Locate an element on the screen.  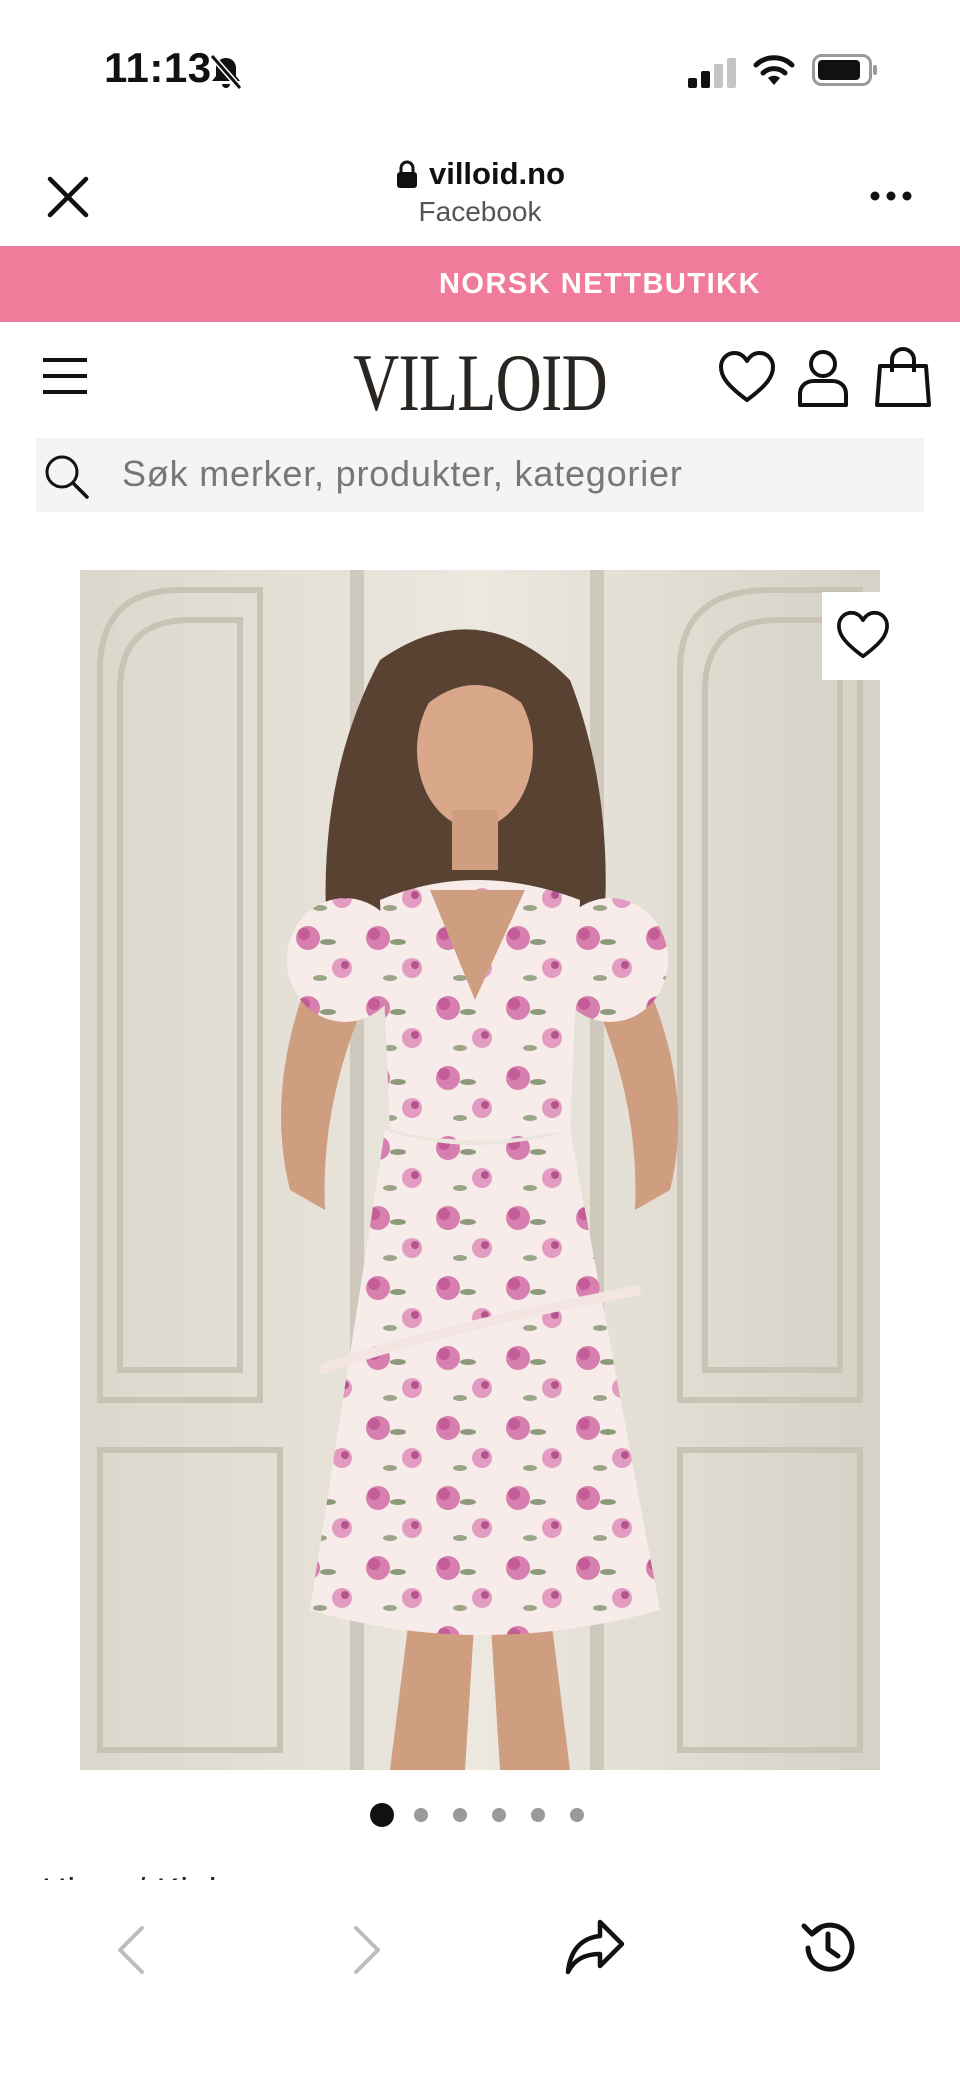
lock-icon is located at coordinates (406, 174).